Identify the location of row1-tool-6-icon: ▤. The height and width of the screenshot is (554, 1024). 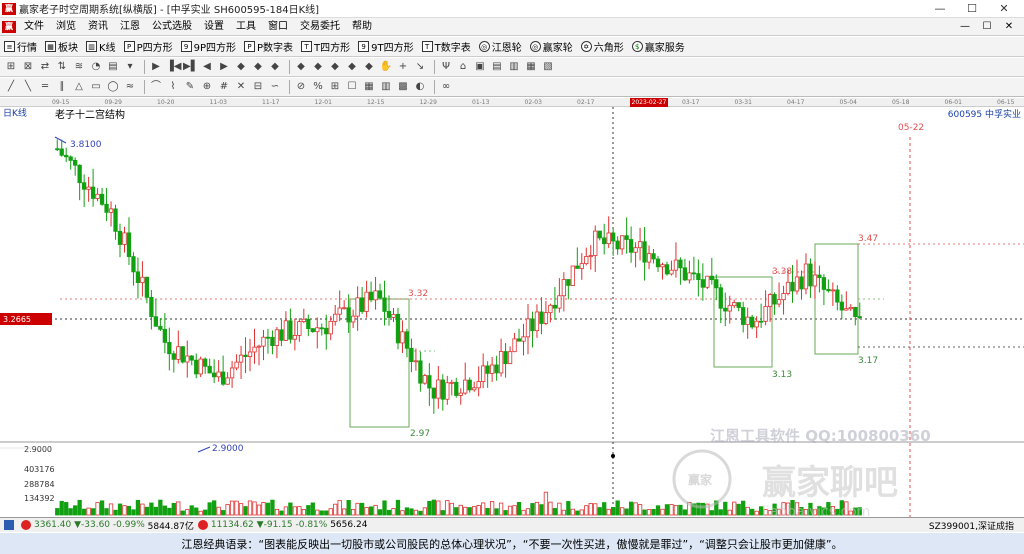
(113, 67).